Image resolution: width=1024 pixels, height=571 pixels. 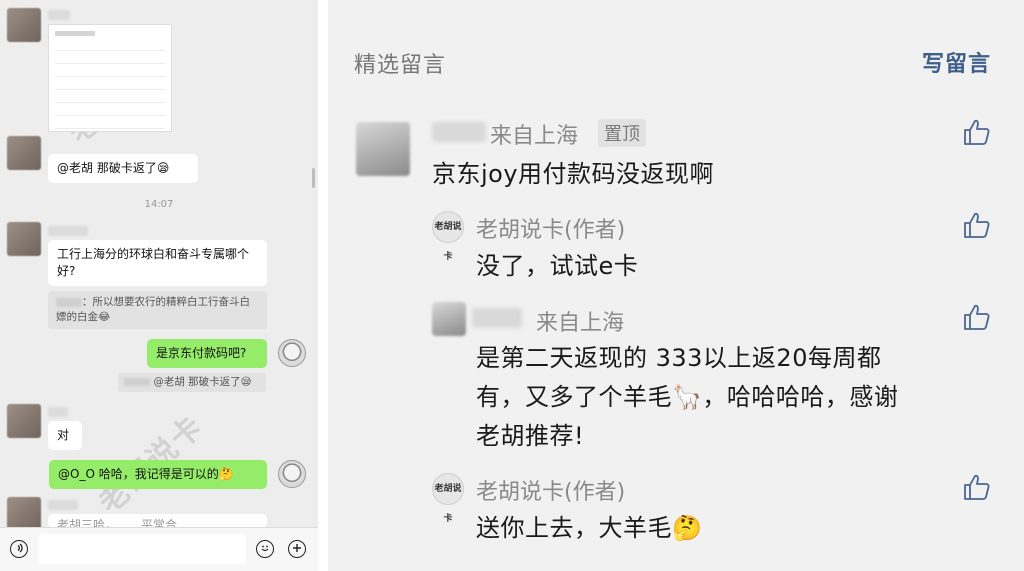 I want to click on quoted-text: @老胡 那破卡返了😪, so click(x=202, y=382).